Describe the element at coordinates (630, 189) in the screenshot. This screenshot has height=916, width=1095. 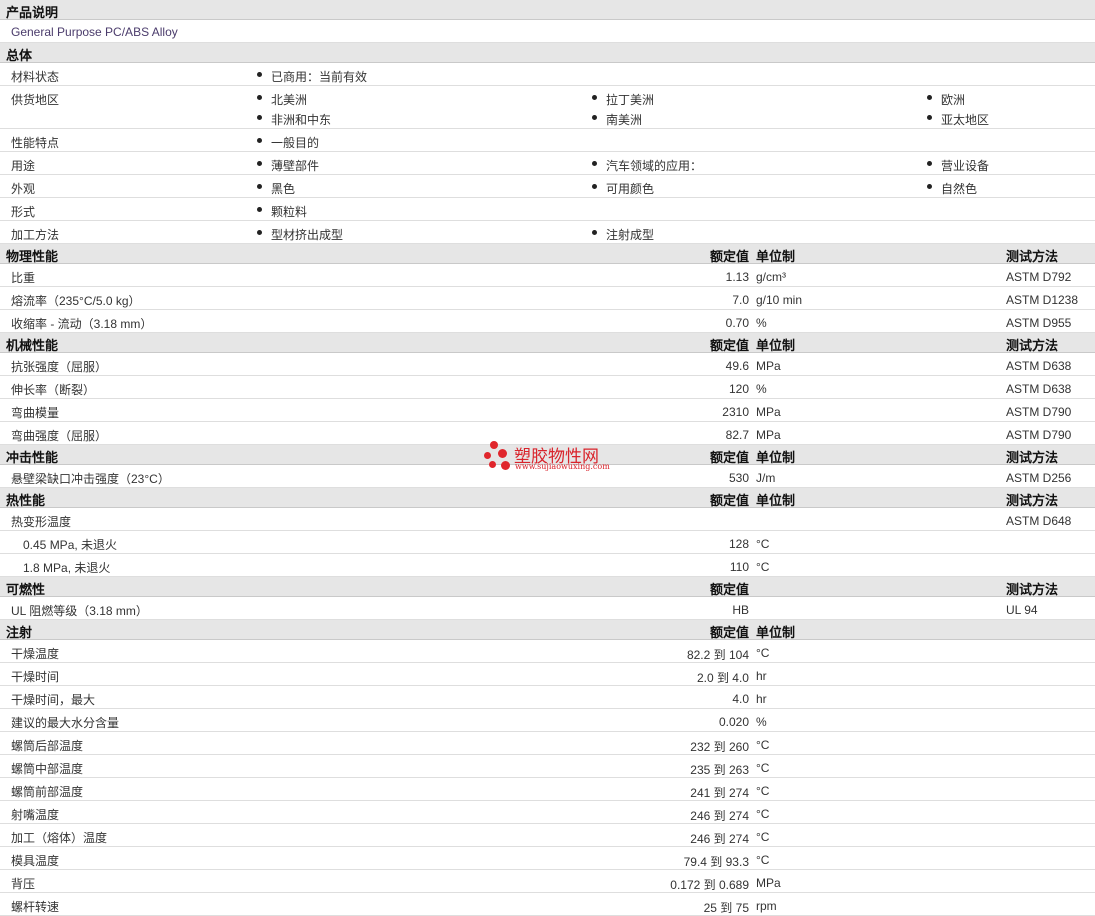
I see `list-item: 可用颜色` at that location.